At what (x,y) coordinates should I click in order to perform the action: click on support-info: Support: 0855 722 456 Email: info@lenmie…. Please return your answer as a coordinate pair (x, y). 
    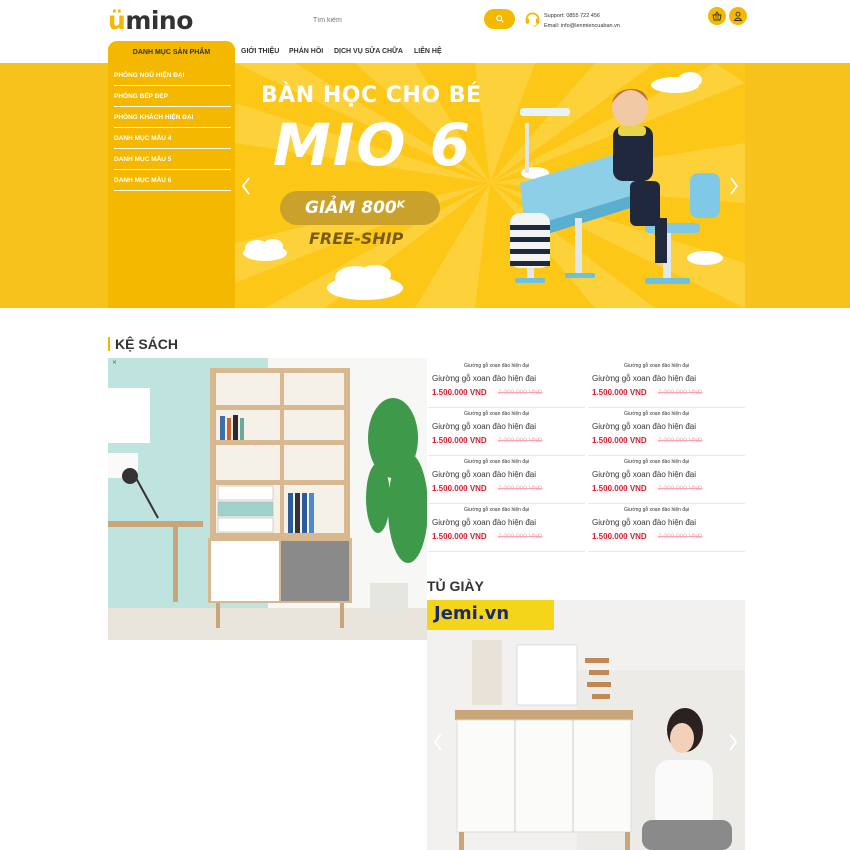
    Looking at the image, I should click on (582, 21).